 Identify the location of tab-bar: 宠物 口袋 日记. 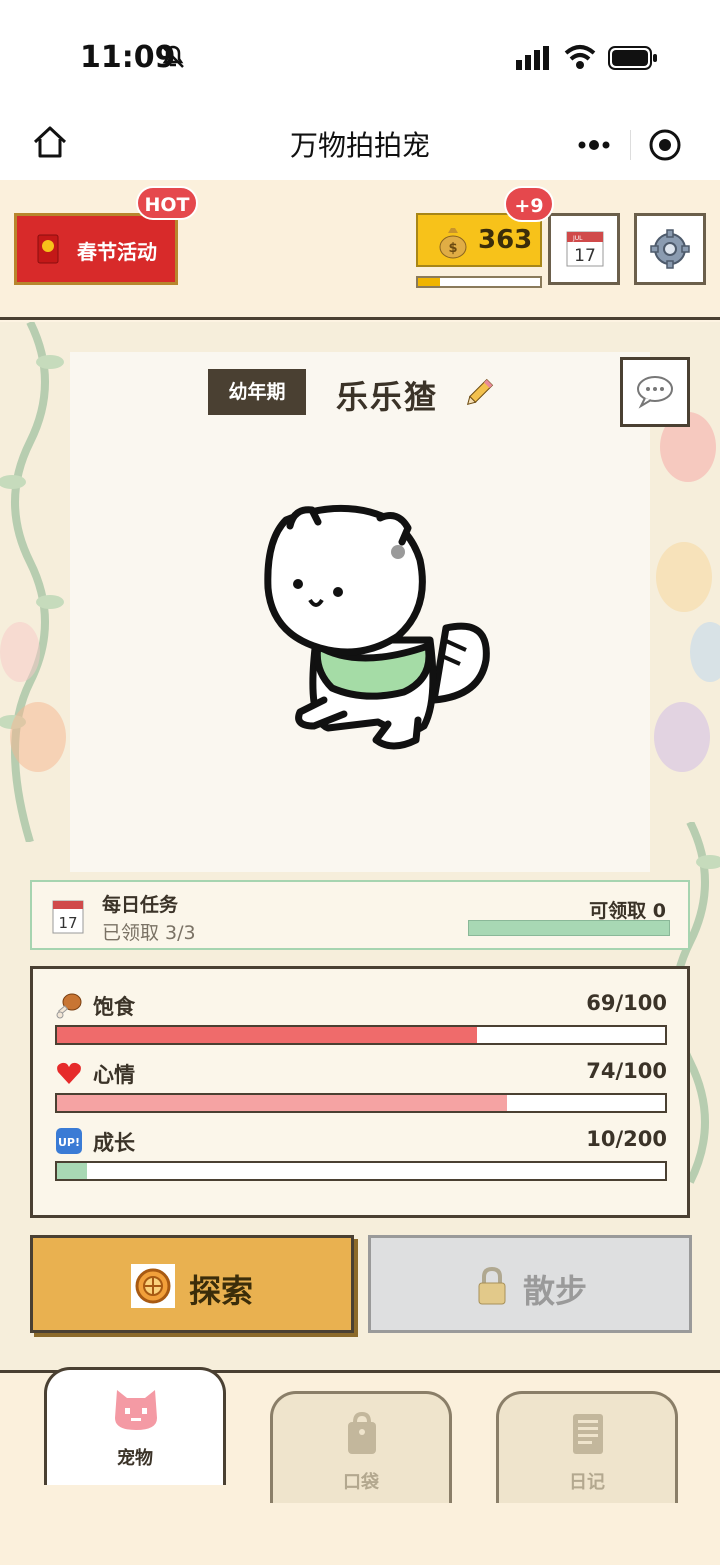
(360, 1466).